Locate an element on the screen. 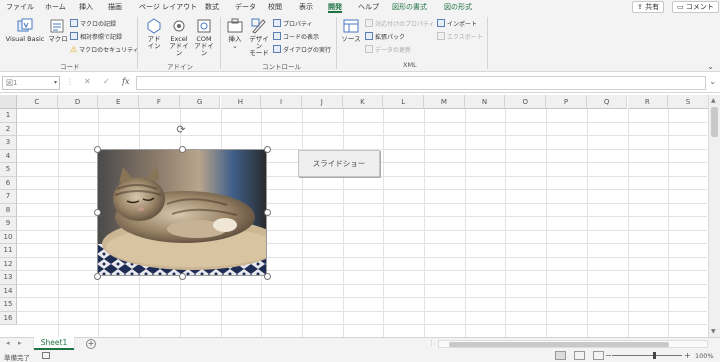 This screenshot has height=362, width=720. row-header: 5 is located at coordinates (8, 170).